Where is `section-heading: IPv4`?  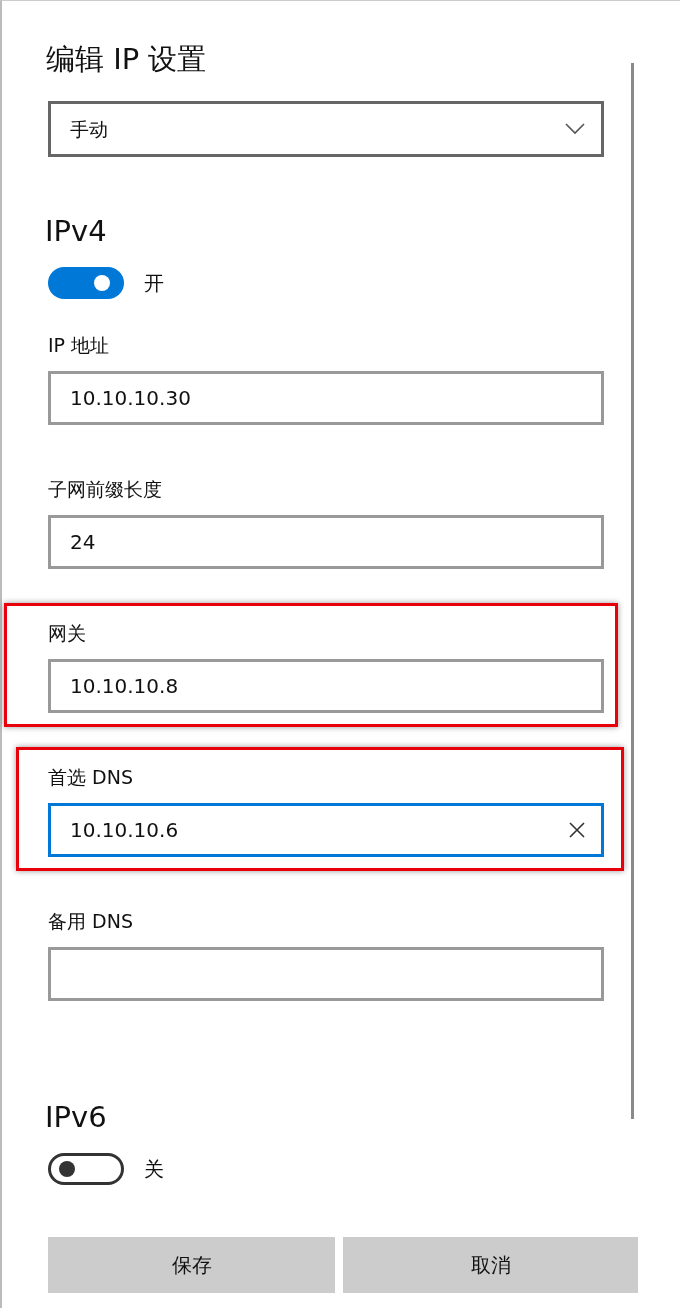
section-heading: IPv4 is located at coordinates (76, 231).